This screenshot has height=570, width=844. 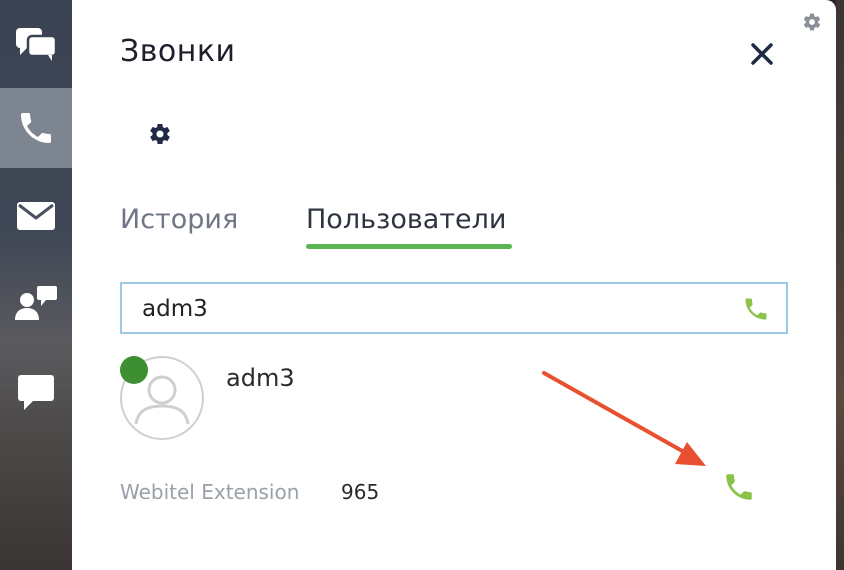 I want to click on status-indicator, so click(x=134, y=370).